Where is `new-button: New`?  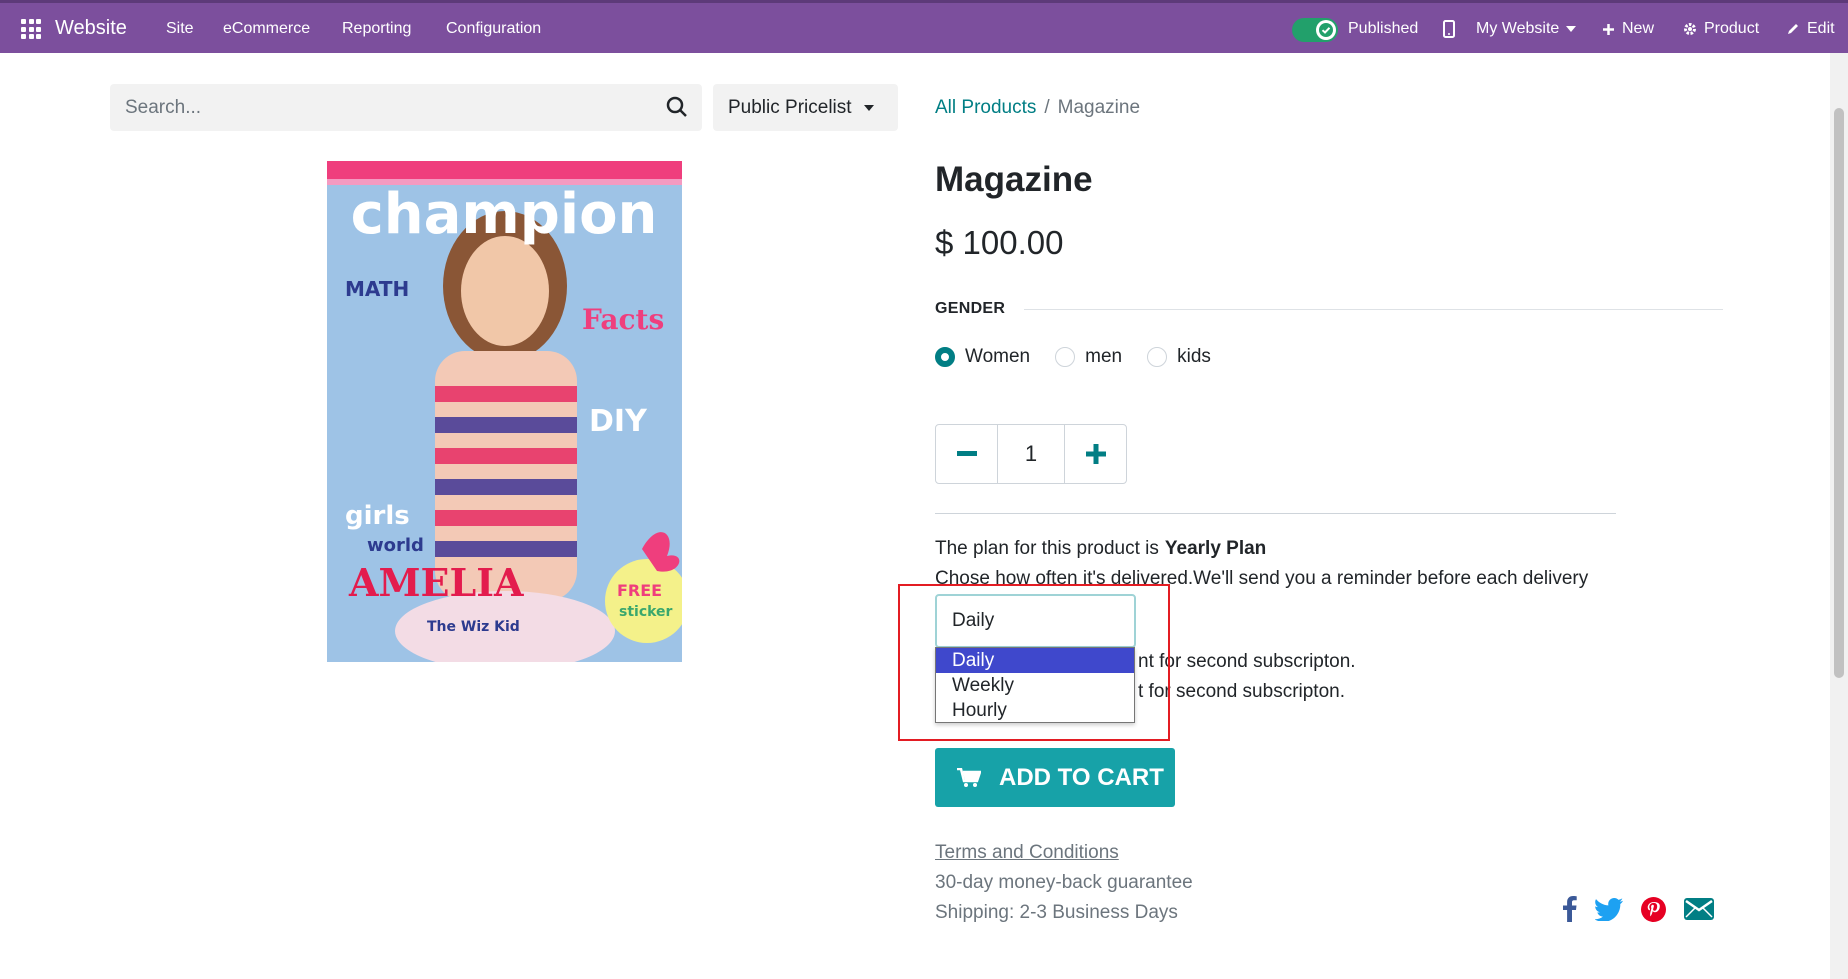 new-button: New is located at coordinates (1628, 29).